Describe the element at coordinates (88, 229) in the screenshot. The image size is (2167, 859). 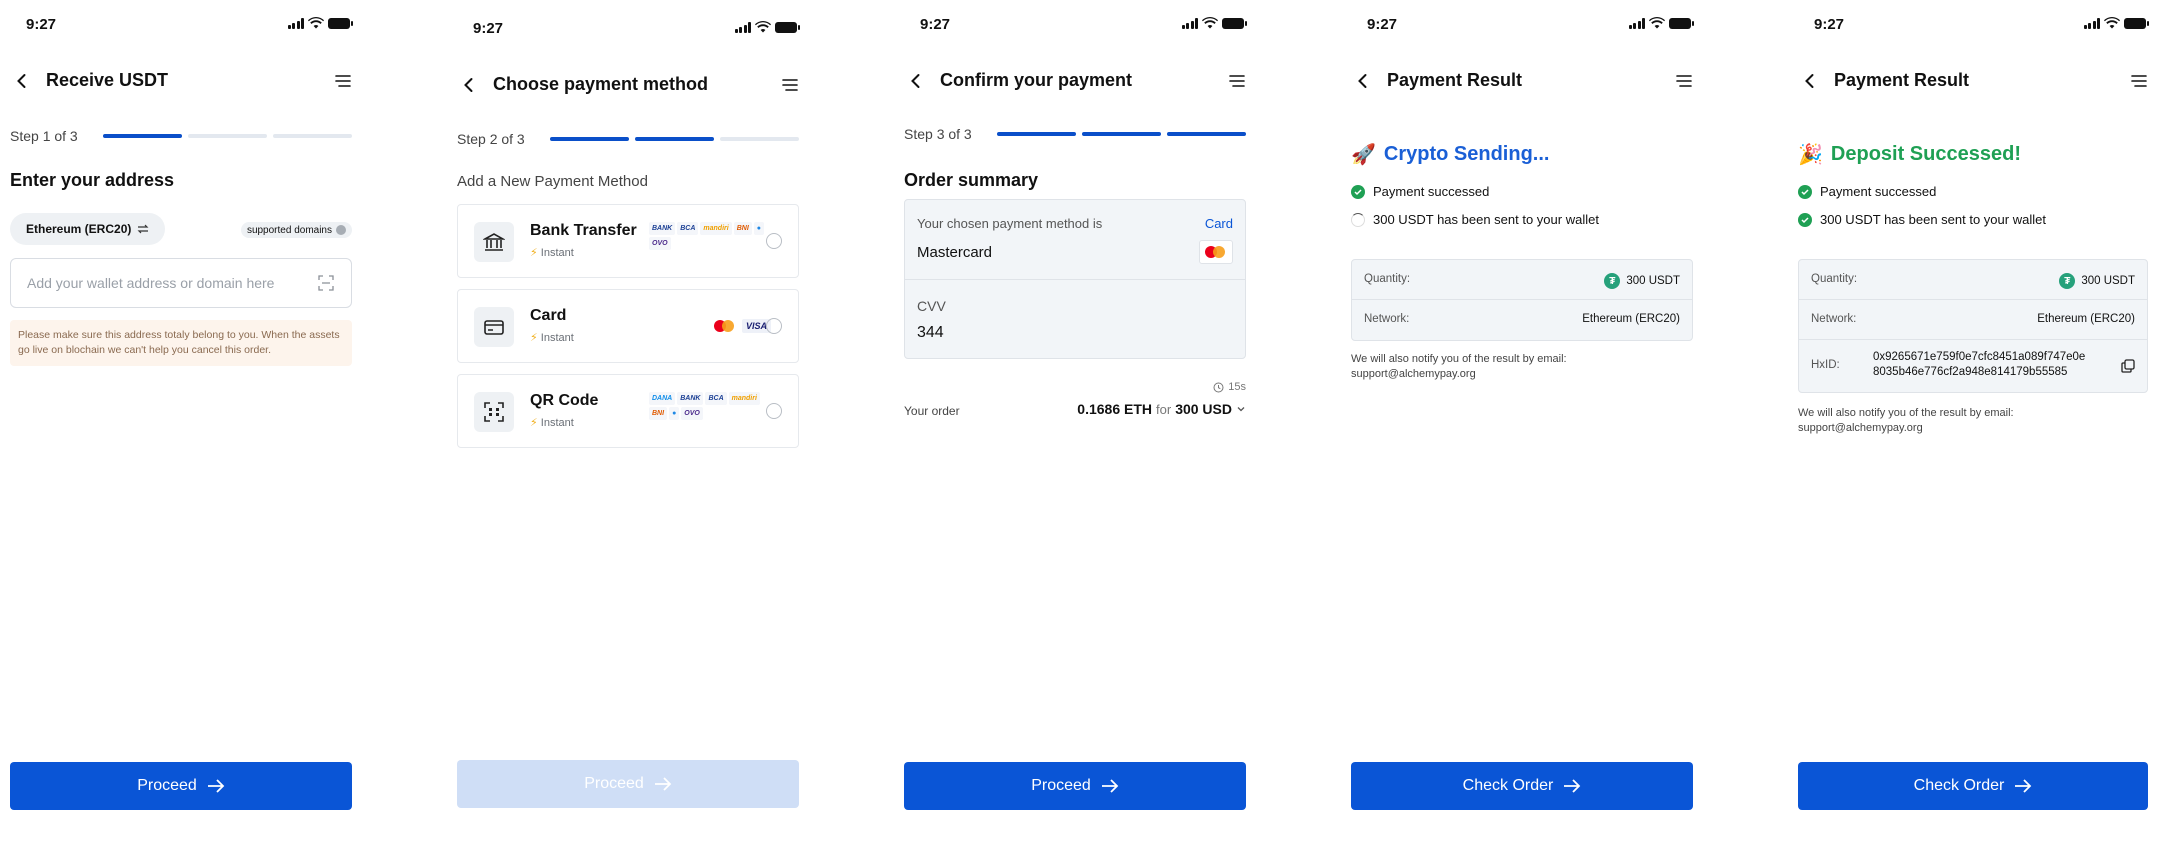
I see `network-selector: Ethereum (ERC20)` at that location.